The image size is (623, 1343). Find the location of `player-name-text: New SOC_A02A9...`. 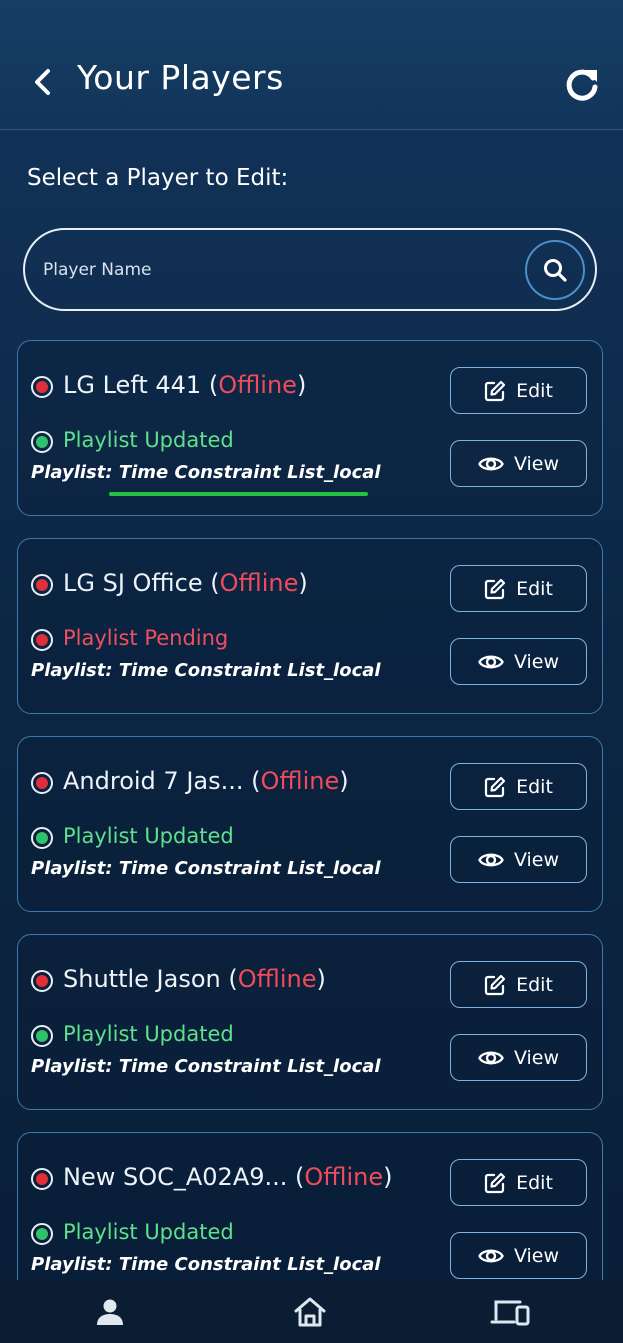

player-name-text: New SOC_A02A9... is located at coordinates (175, 1177).